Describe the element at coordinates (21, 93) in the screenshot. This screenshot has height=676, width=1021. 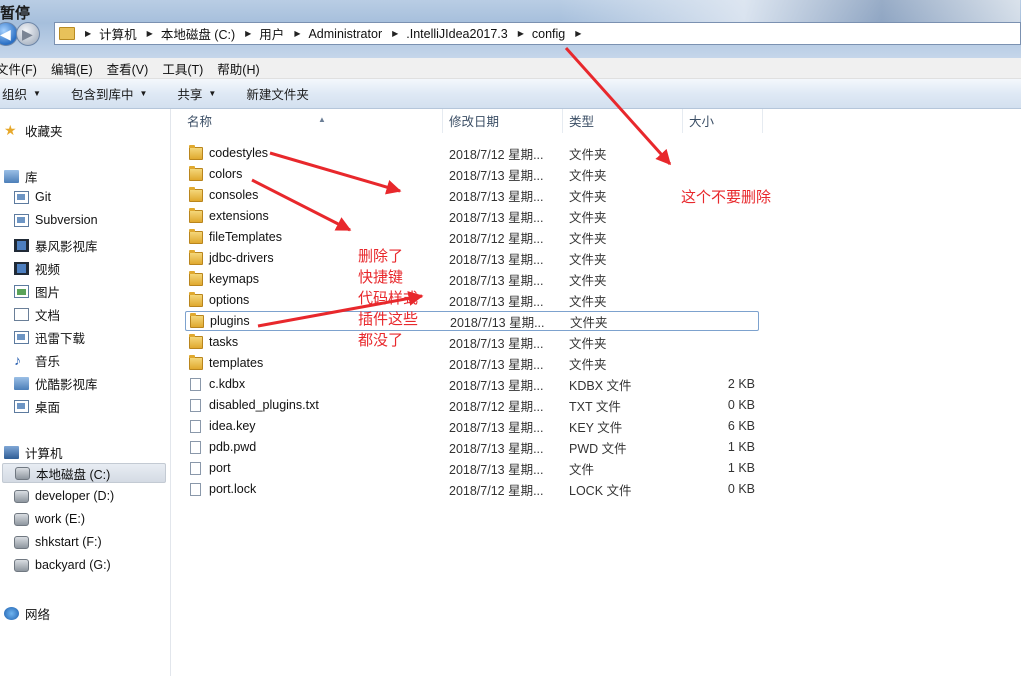
I see `organize-button: 组织 ▼` at that location.